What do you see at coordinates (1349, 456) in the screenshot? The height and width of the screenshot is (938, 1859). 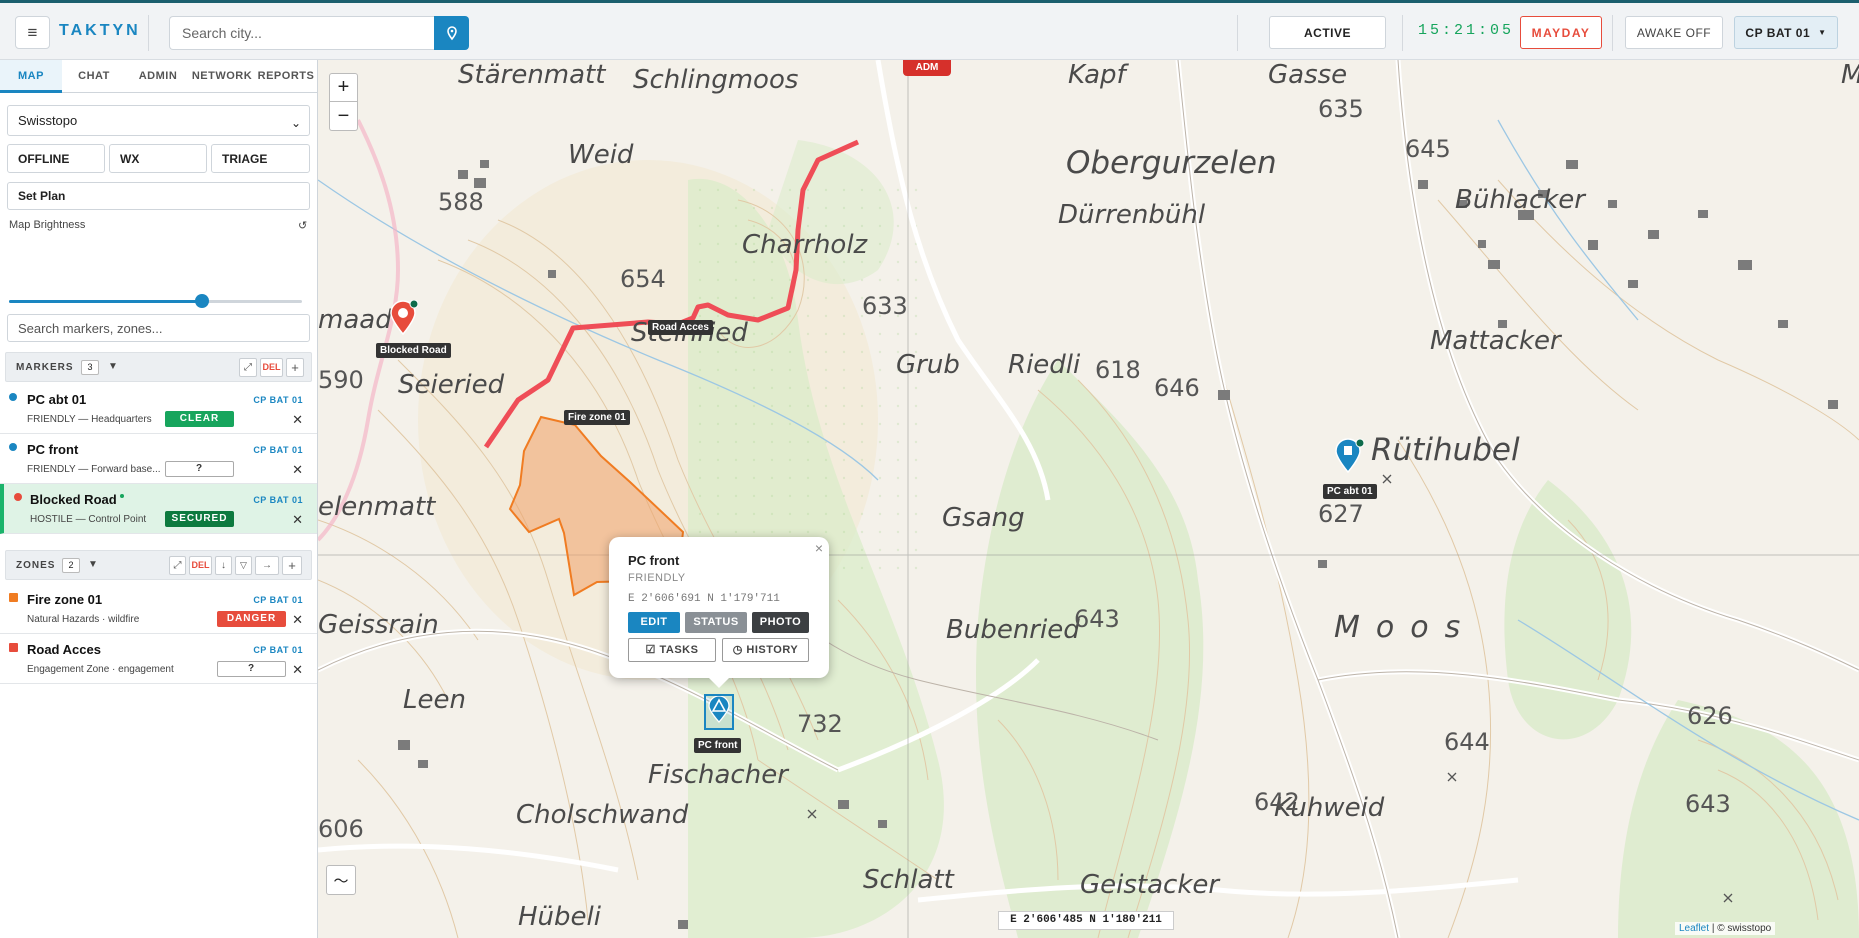 I see `friendly-marker-icon` at bounding box center [1349, 456].